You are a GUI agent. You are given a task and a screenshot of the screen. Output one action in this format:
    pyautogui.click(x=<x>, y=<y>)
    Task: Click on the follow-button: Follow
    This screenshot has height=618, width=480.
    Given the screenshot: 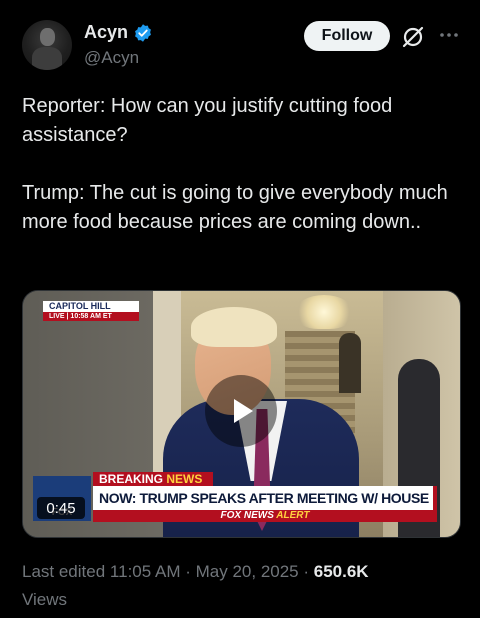 What is the action you would take?
    pyautogui.click(x=347, y=36)
    